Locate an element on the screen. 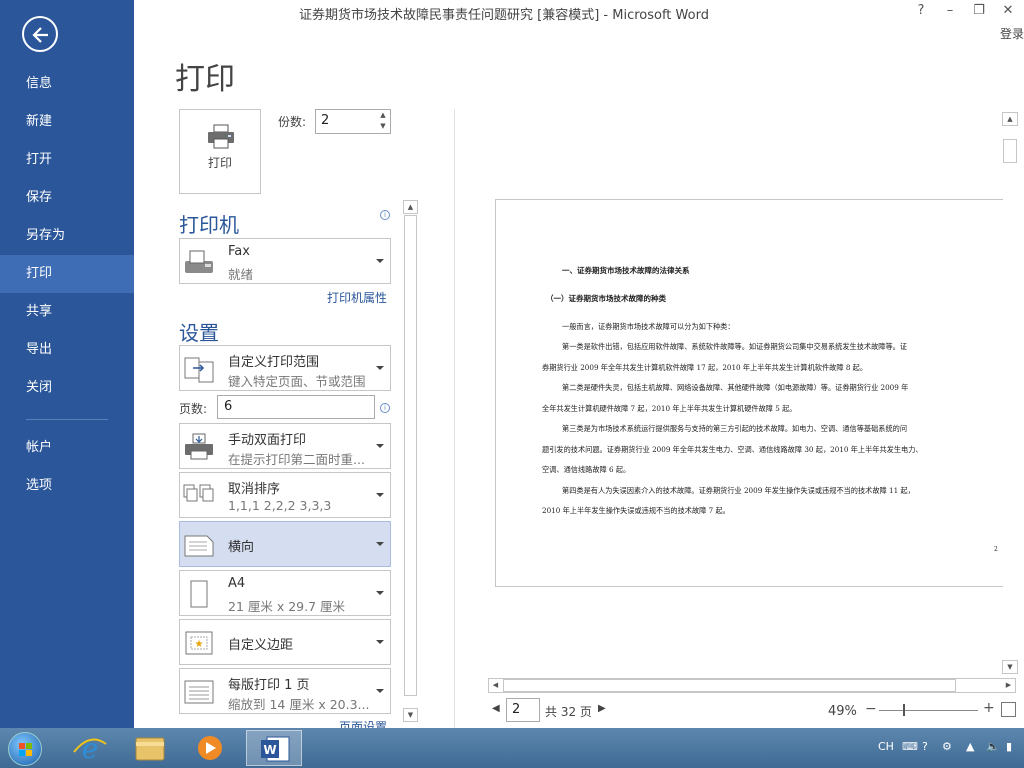  action-center-icon: ▮ is located at coordinates (1009, 746).